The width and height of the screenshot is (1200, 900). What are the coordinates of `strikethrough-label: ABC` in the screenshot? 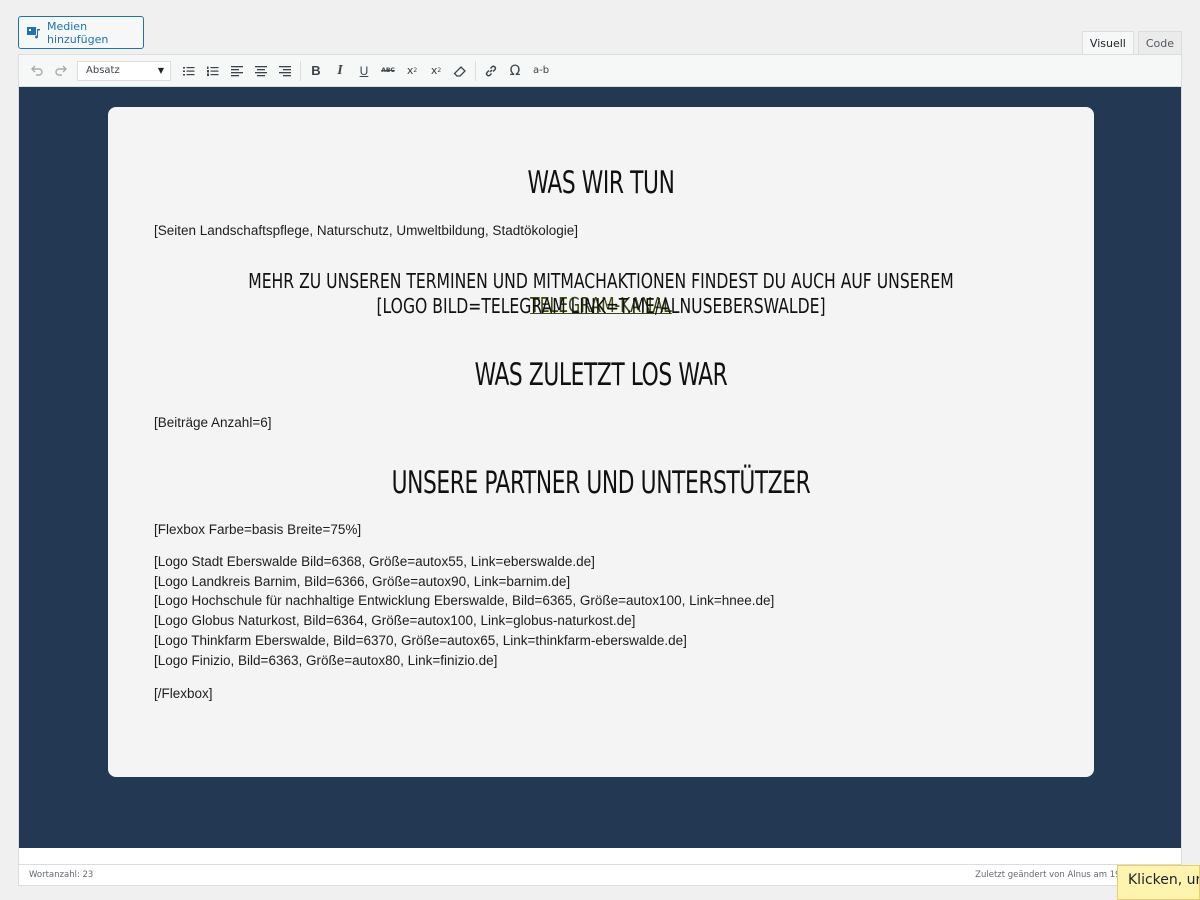 It's located at (388, 70).